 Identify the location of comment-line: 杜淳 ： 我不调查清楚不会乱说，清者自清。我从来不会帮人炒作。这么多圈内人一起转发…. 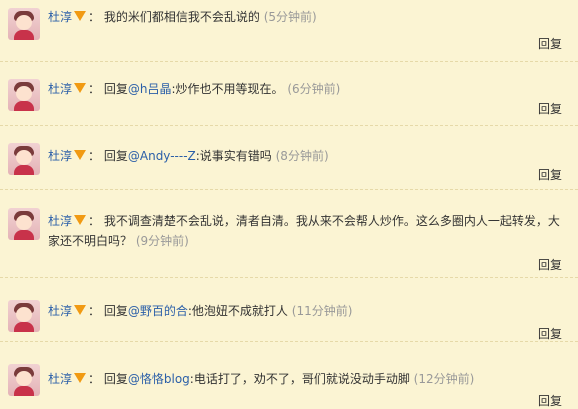
(307, 231).